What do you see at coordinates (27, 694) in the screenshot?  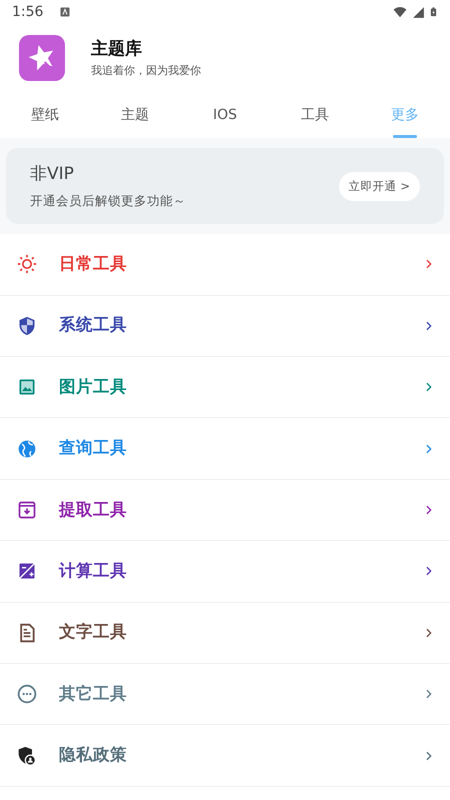 I see `more-dots-icon` at bounding box center [27, 694].